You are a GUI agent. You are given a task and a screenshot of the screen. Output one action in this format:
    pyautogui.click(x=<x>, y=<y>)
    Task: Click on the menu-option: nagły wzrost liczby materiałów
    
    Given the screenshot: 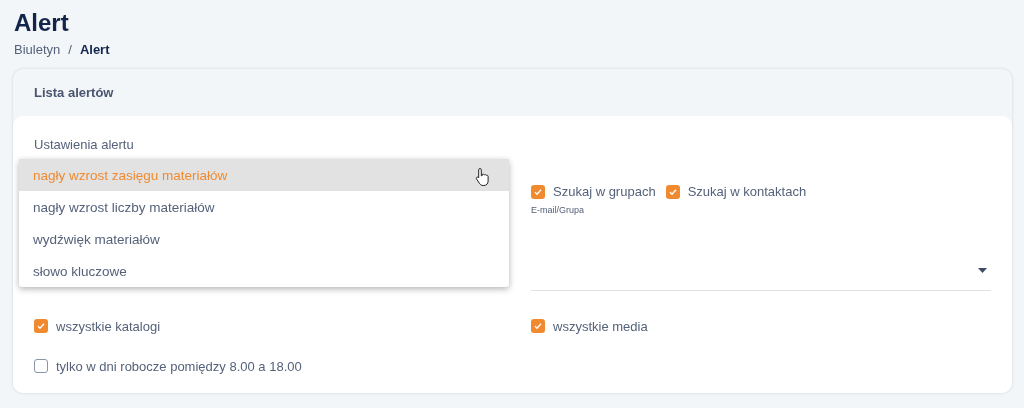 What is the action you would take?
    pyautogui.click(x=264, y=207)
    